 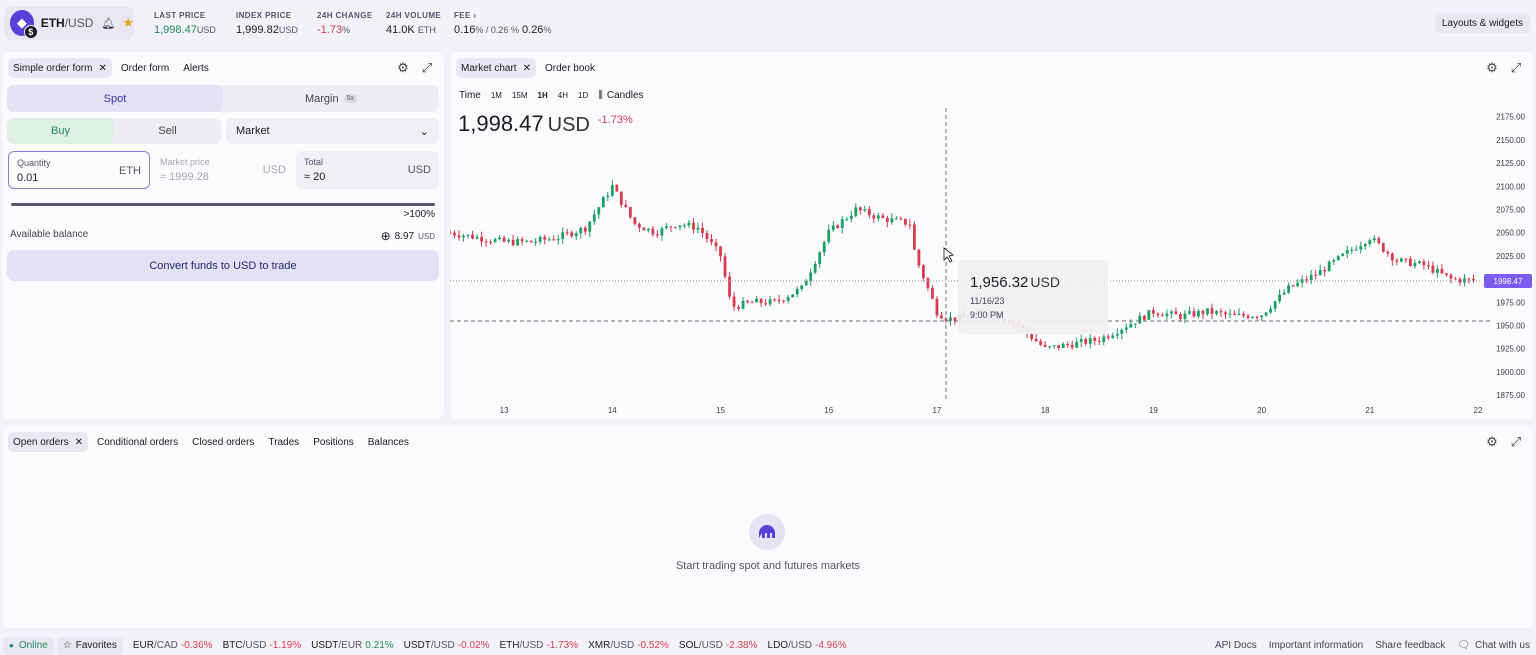 I want to click on chat-button: 🗨︎ Chat with us, so click(x=1493, y=645).